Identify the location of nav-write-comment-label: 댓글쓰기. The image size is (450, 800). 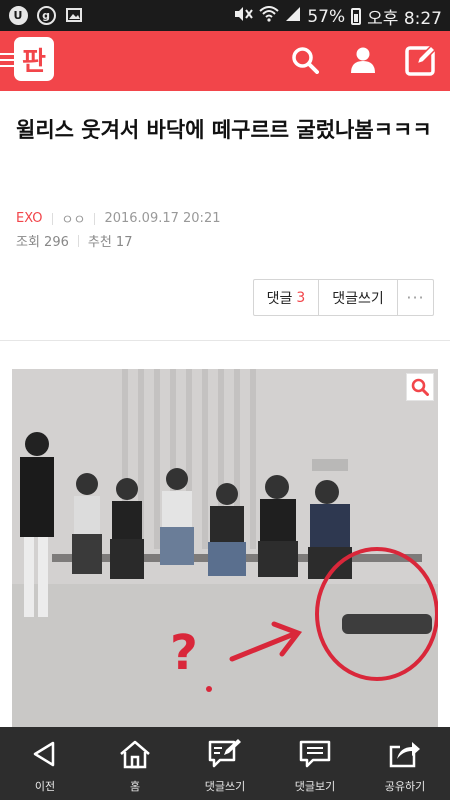
(225, 786).